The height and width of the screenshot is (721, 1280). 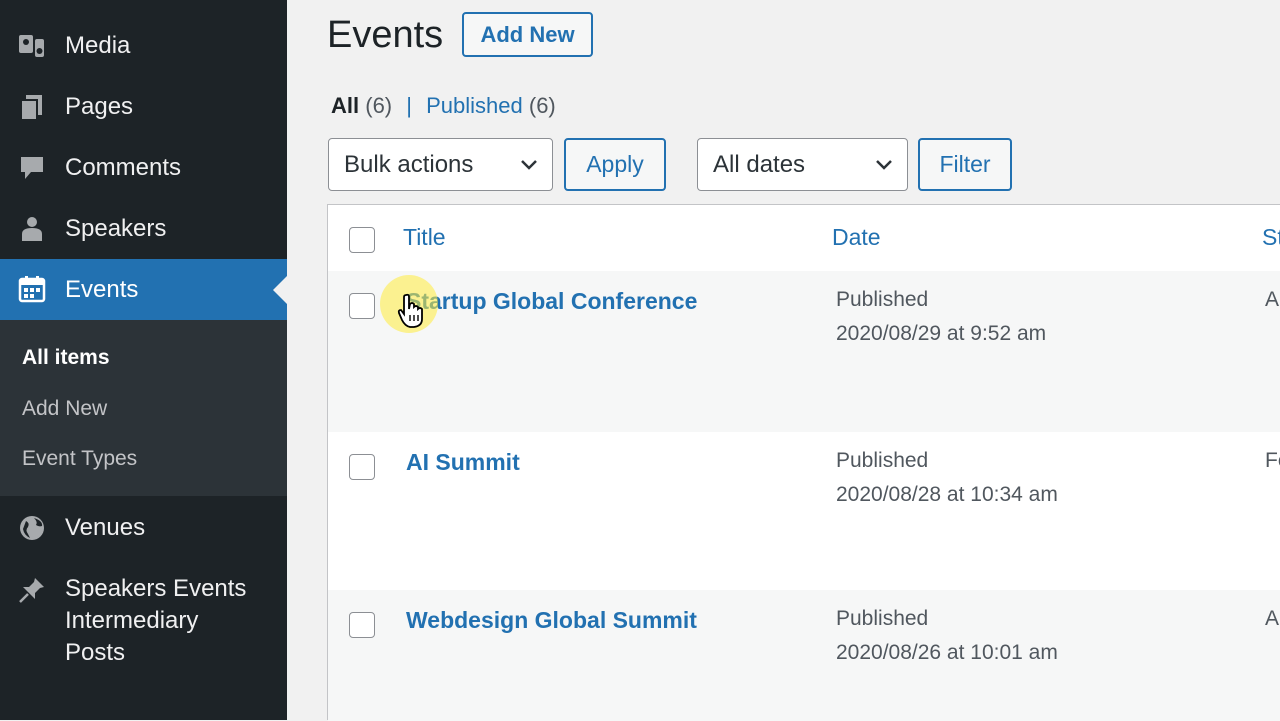 What do you see at coordinates (941, 333) in the screenshot?
I see `row-date: 2020/08/29 at 9:52 am` at bounding box center [941, 333].